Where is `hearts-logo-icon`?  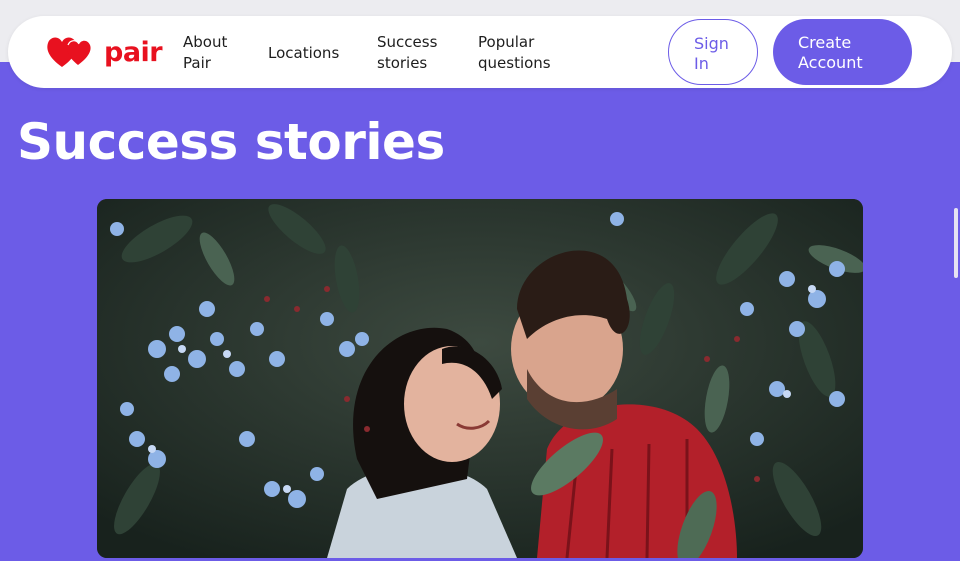
hearts-logo-icon is located at coordinates (69, 52).